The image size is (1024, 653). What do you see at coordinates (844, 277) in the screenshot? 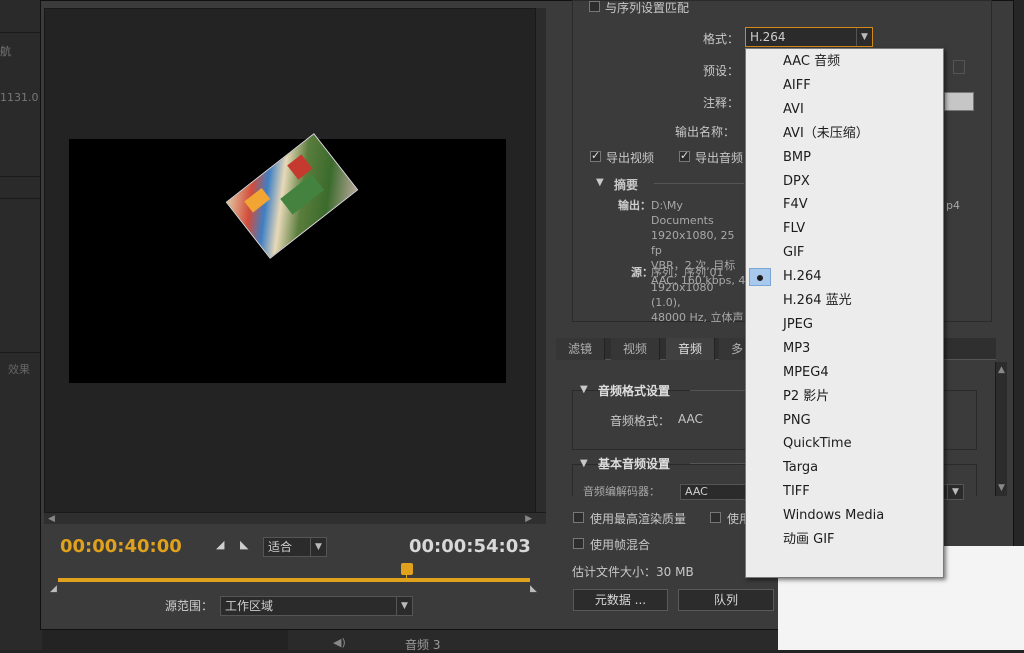
I see `format-option: H.264` at bounding box center [844, 277].